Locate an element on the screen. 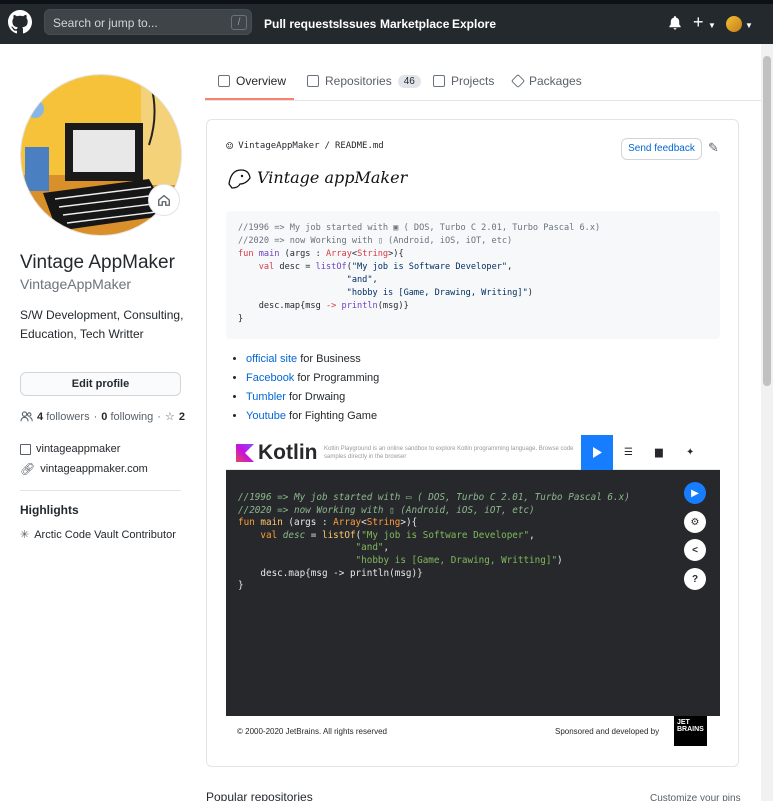 Image resolution: width=773 pixels, height=801 pixels. project-icon is located at coordinates (439, 81).